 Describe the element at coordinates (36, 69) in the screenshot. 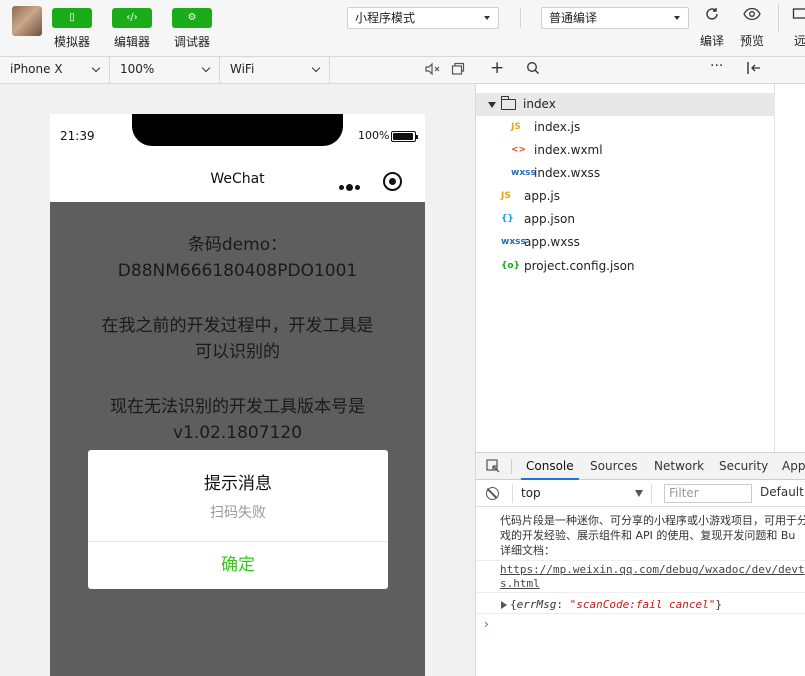

I see `device-value: iPhone X` at that location.